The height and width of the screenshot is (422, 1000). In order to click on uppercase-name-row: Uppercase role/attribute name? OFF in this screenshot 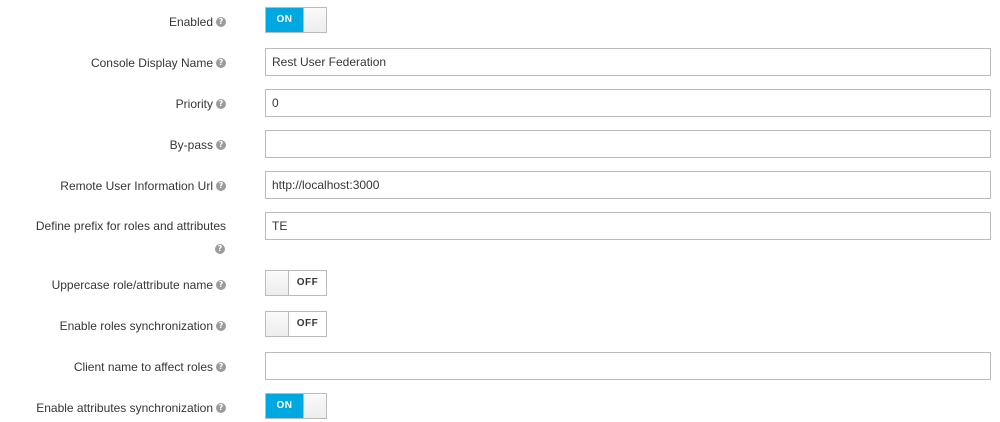, I will do `click(500, 284)`.